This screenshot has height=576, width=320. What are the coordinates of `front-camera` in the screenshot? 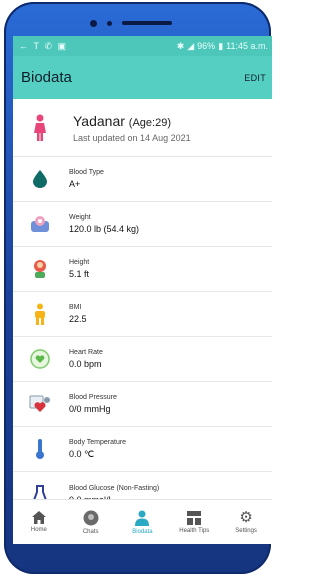 It's located at (93, 23).